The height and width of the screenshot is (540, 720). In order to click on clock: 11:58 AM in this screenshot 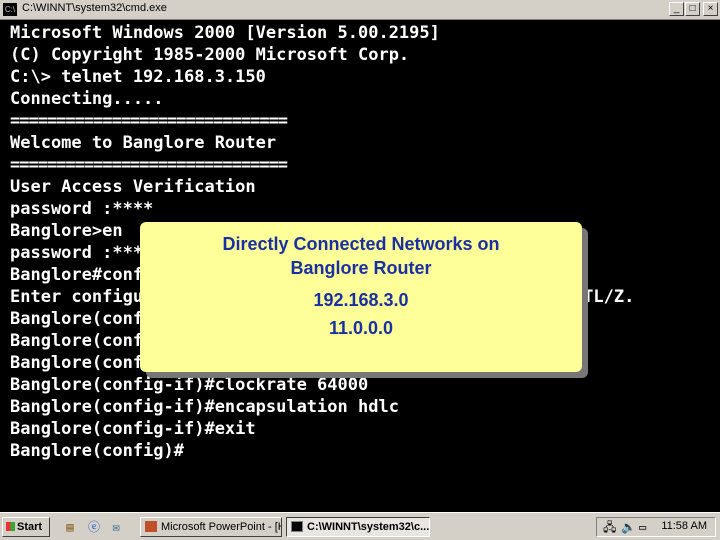, I will do `click(684, 526)`.